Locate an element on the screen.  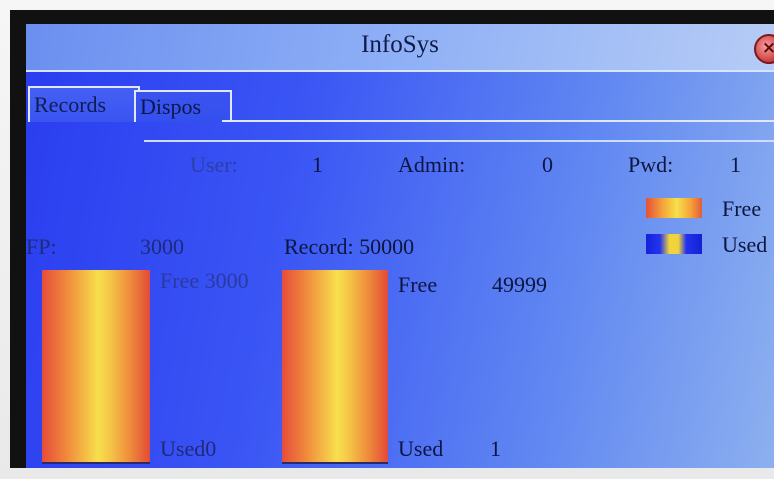
fp-used-text: Used0 is located at coordinates (188, 448).